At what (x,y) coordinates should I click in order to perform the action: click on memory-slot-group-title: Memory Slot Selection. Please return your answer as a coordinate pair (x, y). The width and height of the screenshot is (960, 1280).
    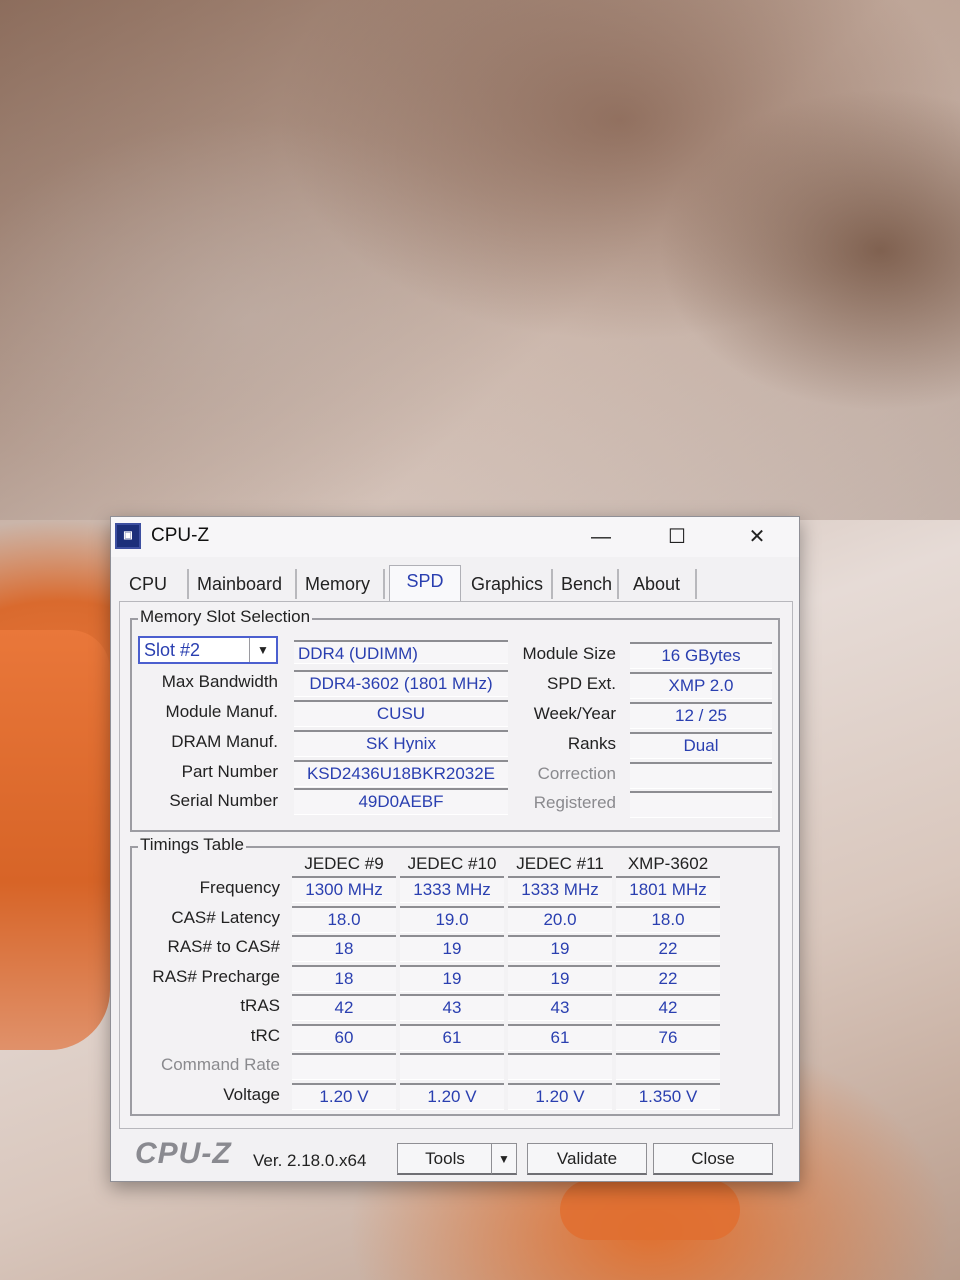
    Looking at the image, I should click on (225, 617).